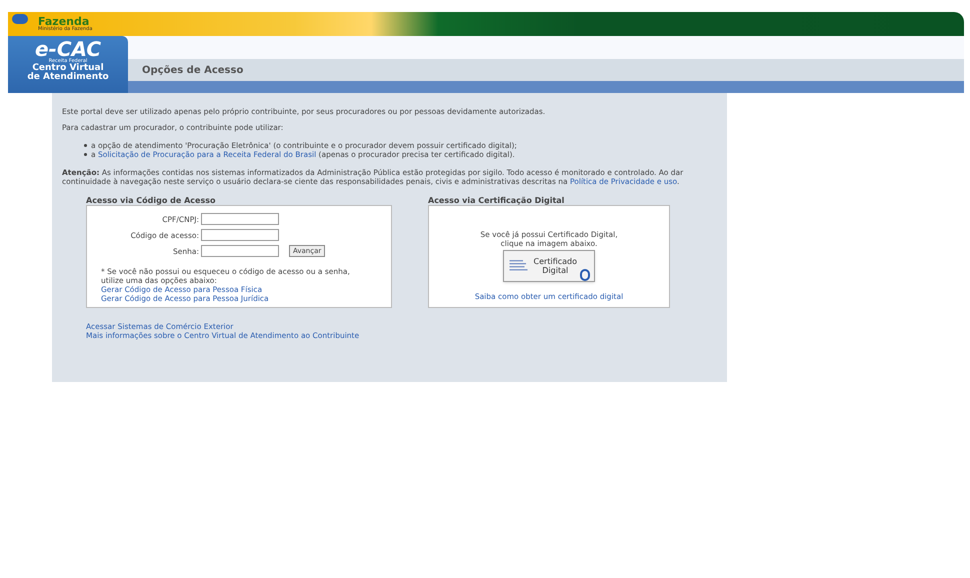 Image resolution: width=970 pixels, height=578 pixels. What do you see at coordinates (585, 275) in the screenshot?
I see `e-symbol-icon` at bounding box center [585, 275].